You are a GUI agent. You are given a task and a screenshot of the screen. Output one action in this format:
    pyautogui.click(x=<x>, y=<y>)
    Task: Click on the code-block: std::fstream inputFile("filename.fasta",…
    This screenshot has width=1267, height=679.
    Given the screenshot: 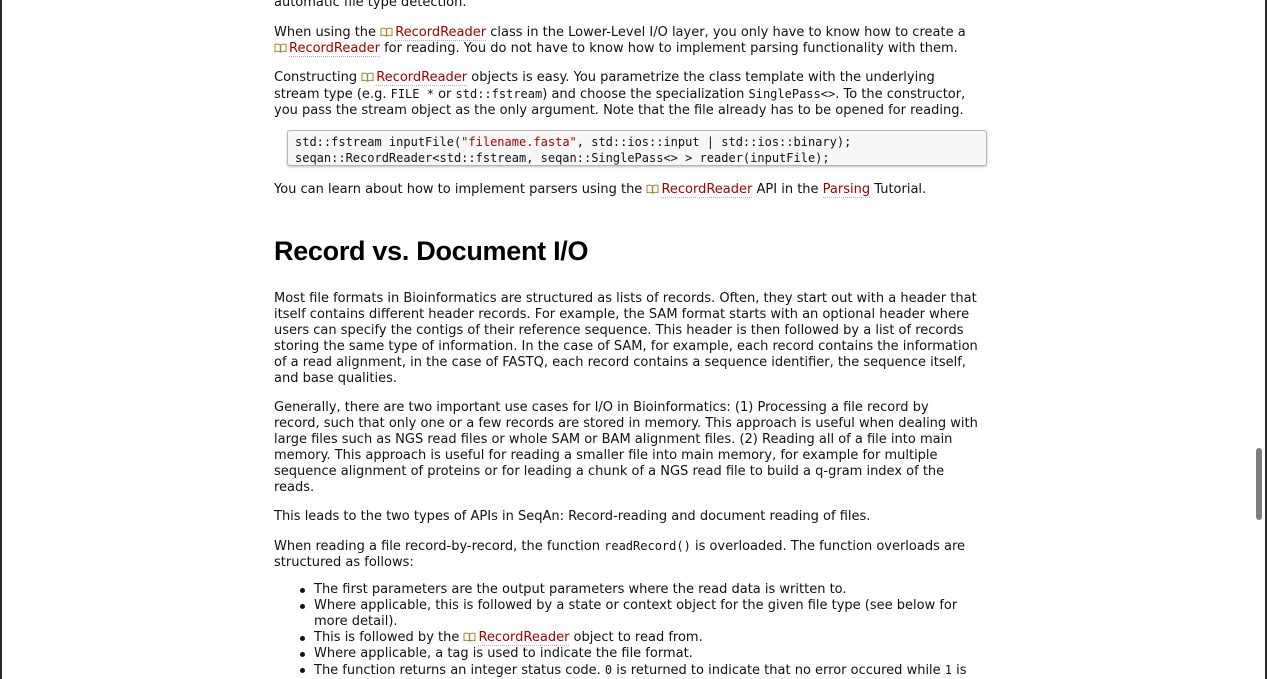 What is the action you would take?
    pyautogui.click(x=637, y=148)
    